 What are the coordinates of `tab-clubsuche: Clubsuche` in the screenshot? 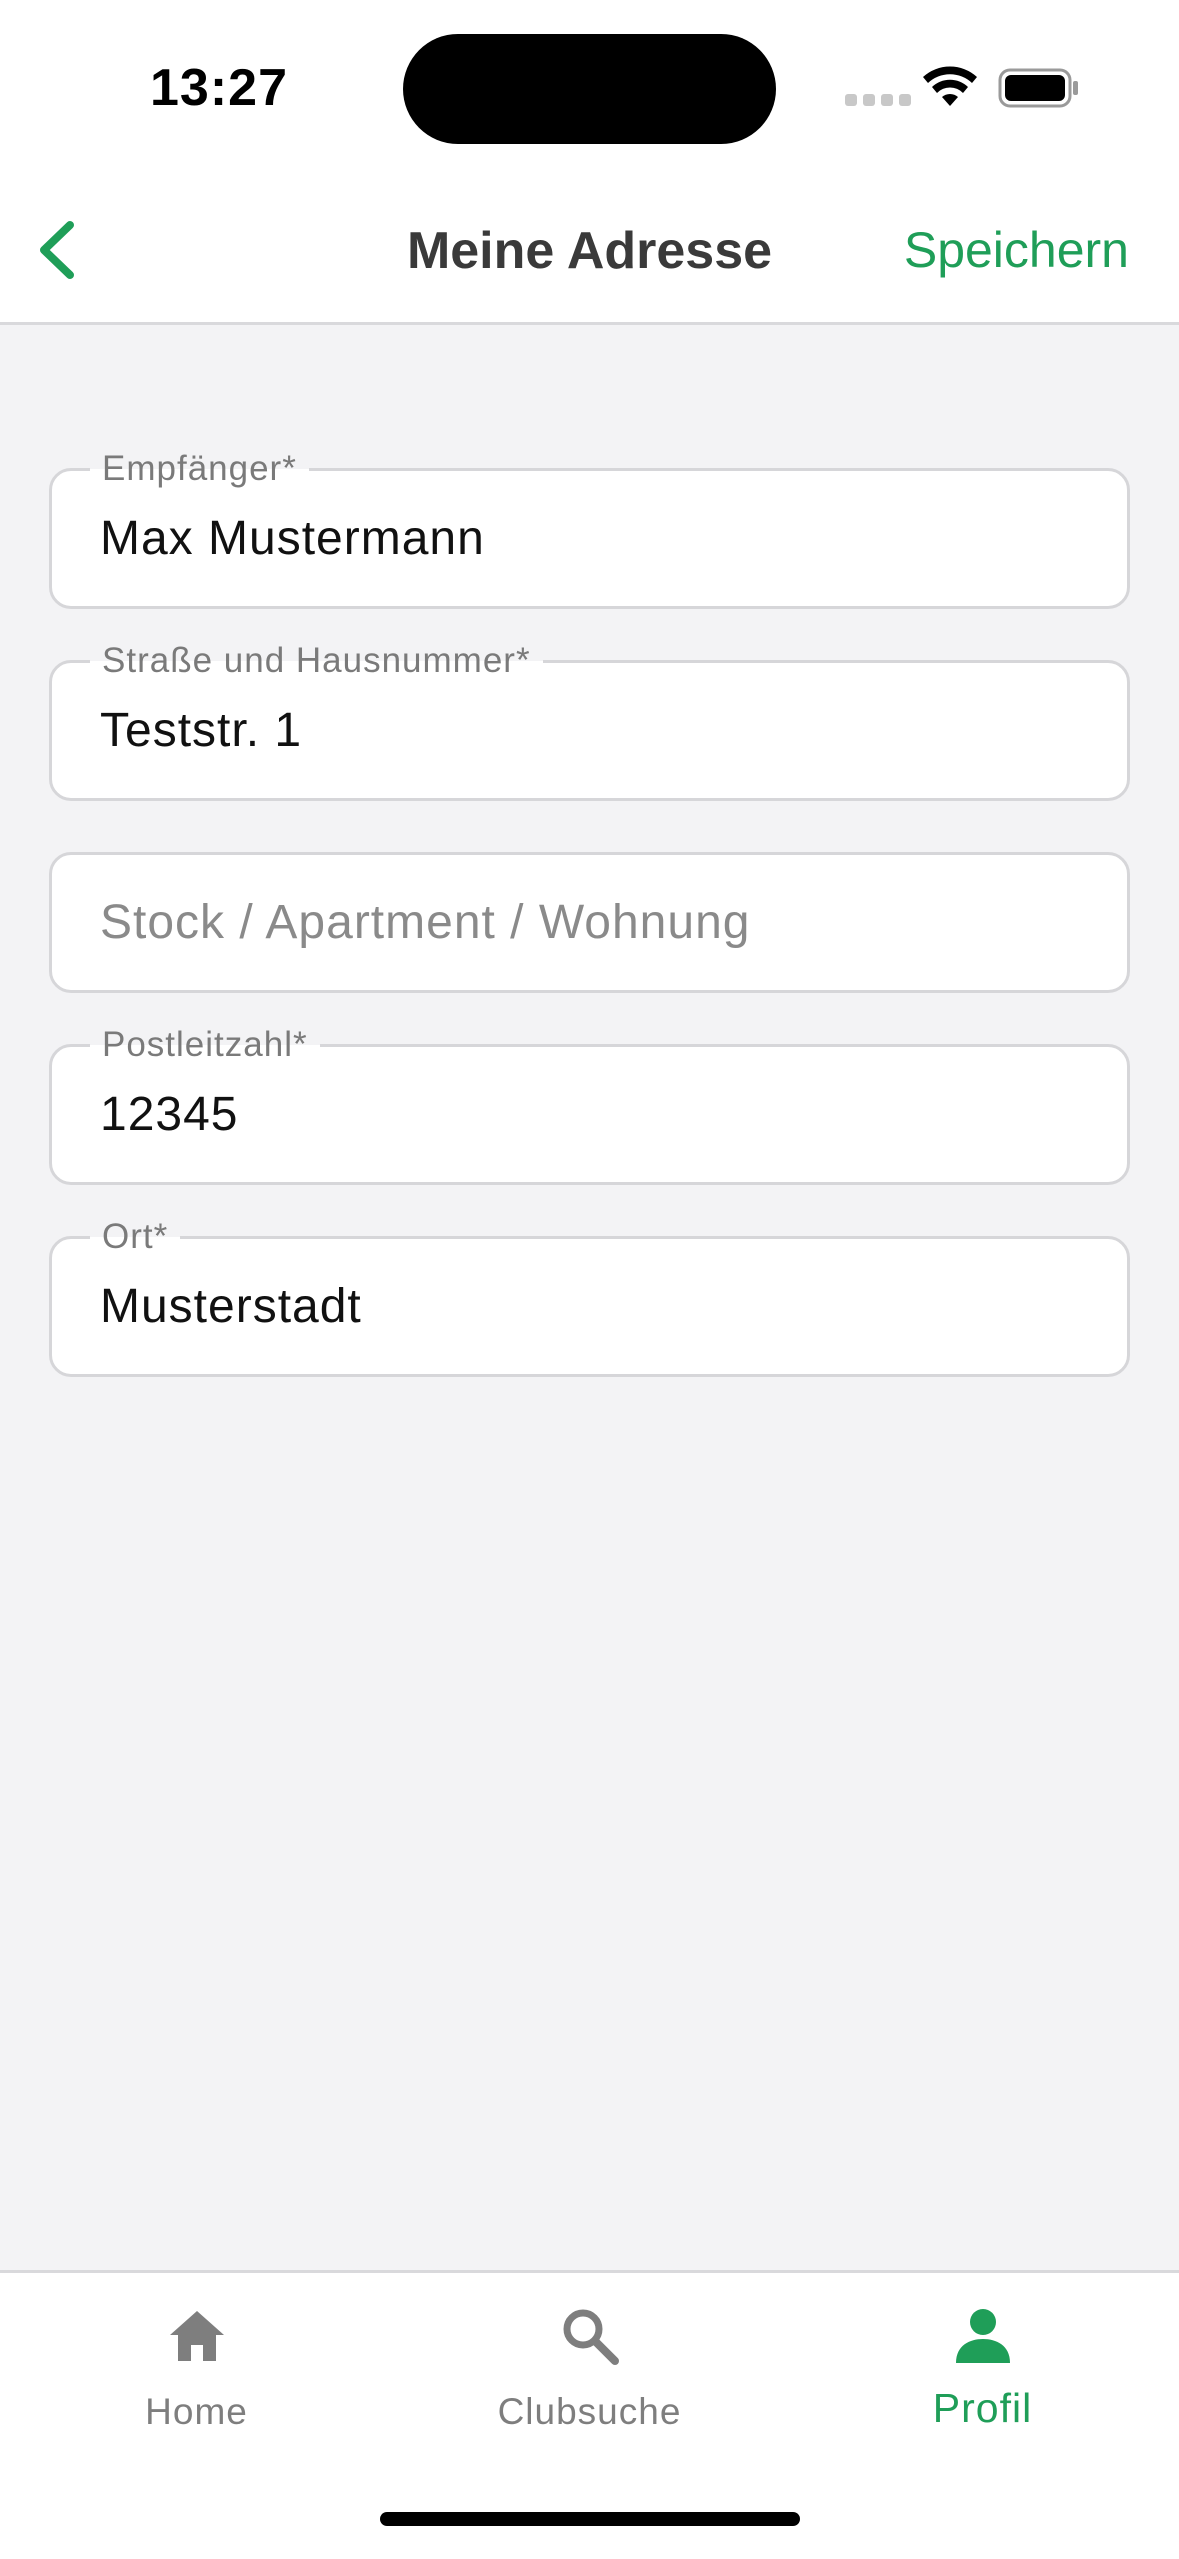 It's located at (589, 2368).